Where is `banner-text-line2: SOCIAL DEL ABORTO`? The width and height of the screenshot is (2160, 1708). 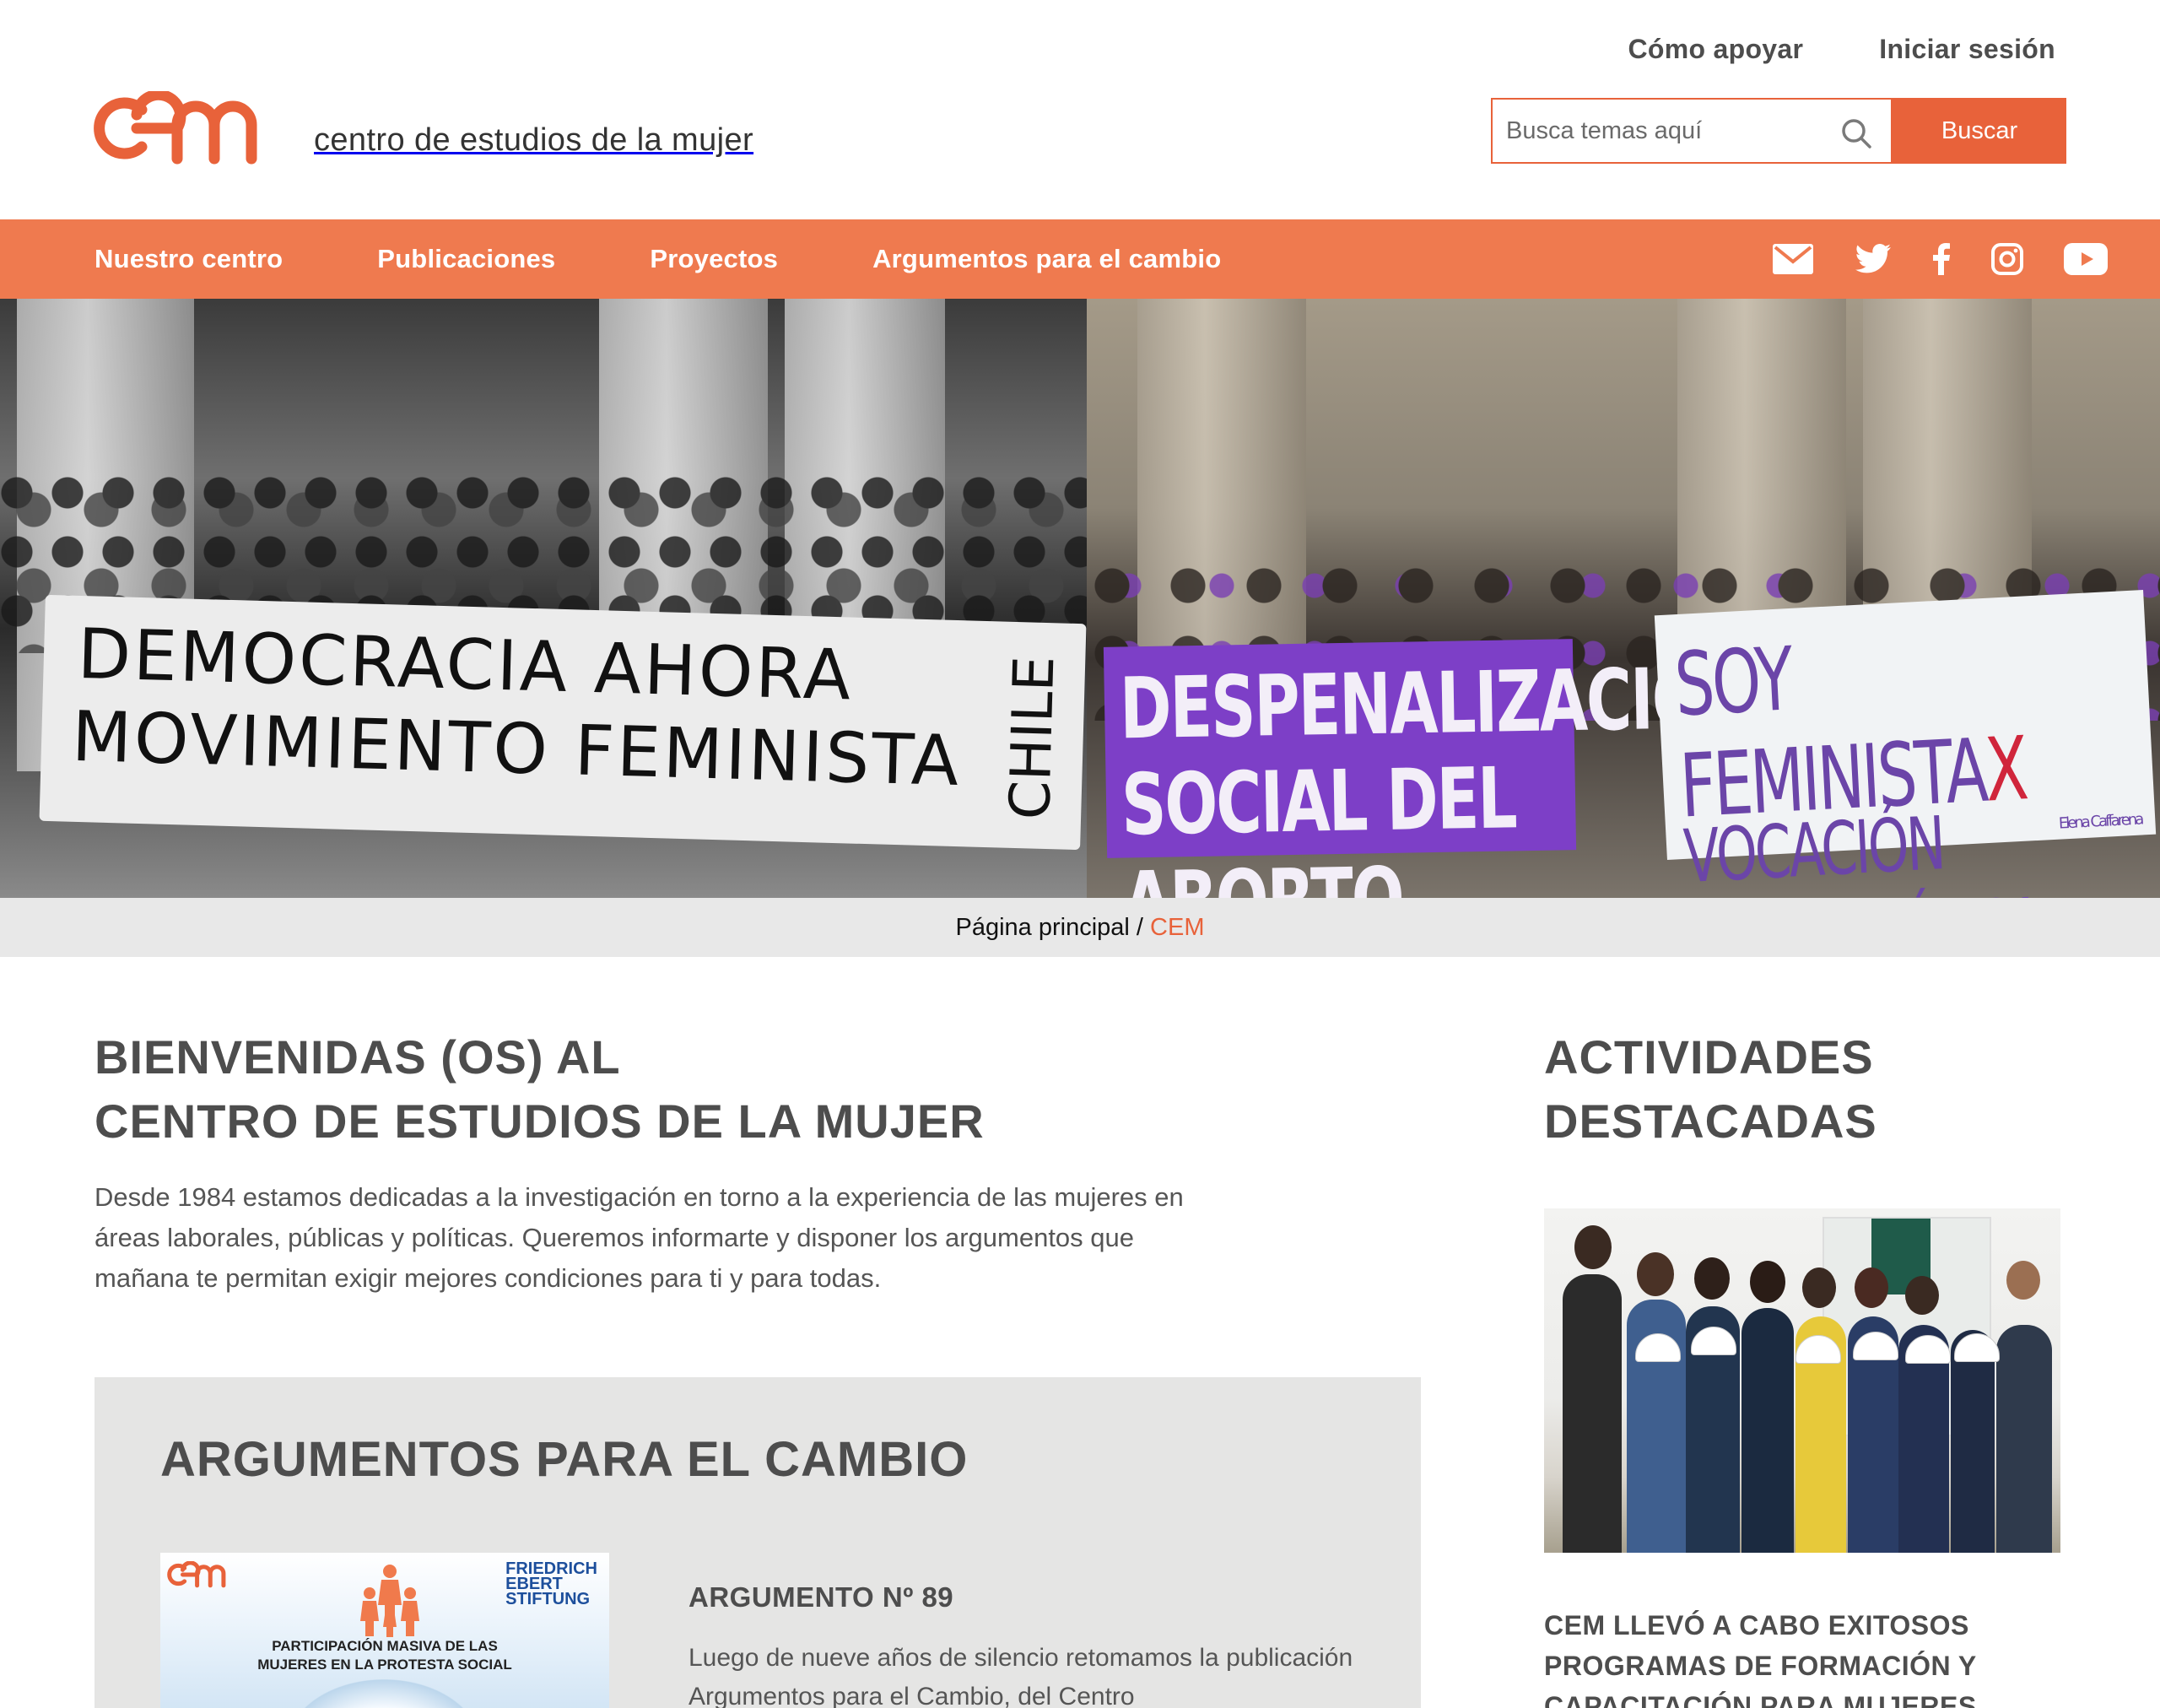
banner-text-line2: SOCIAL DEL ABORTO is located at coordinates (1318, 823).